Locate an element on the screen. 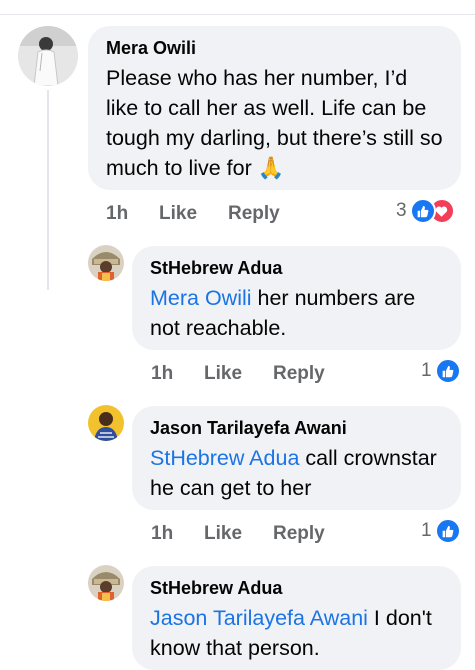 Image resolution: width=475 pixels, height=670 pixels. comment-author: Mera Owili is located at coordinates (274, 48).